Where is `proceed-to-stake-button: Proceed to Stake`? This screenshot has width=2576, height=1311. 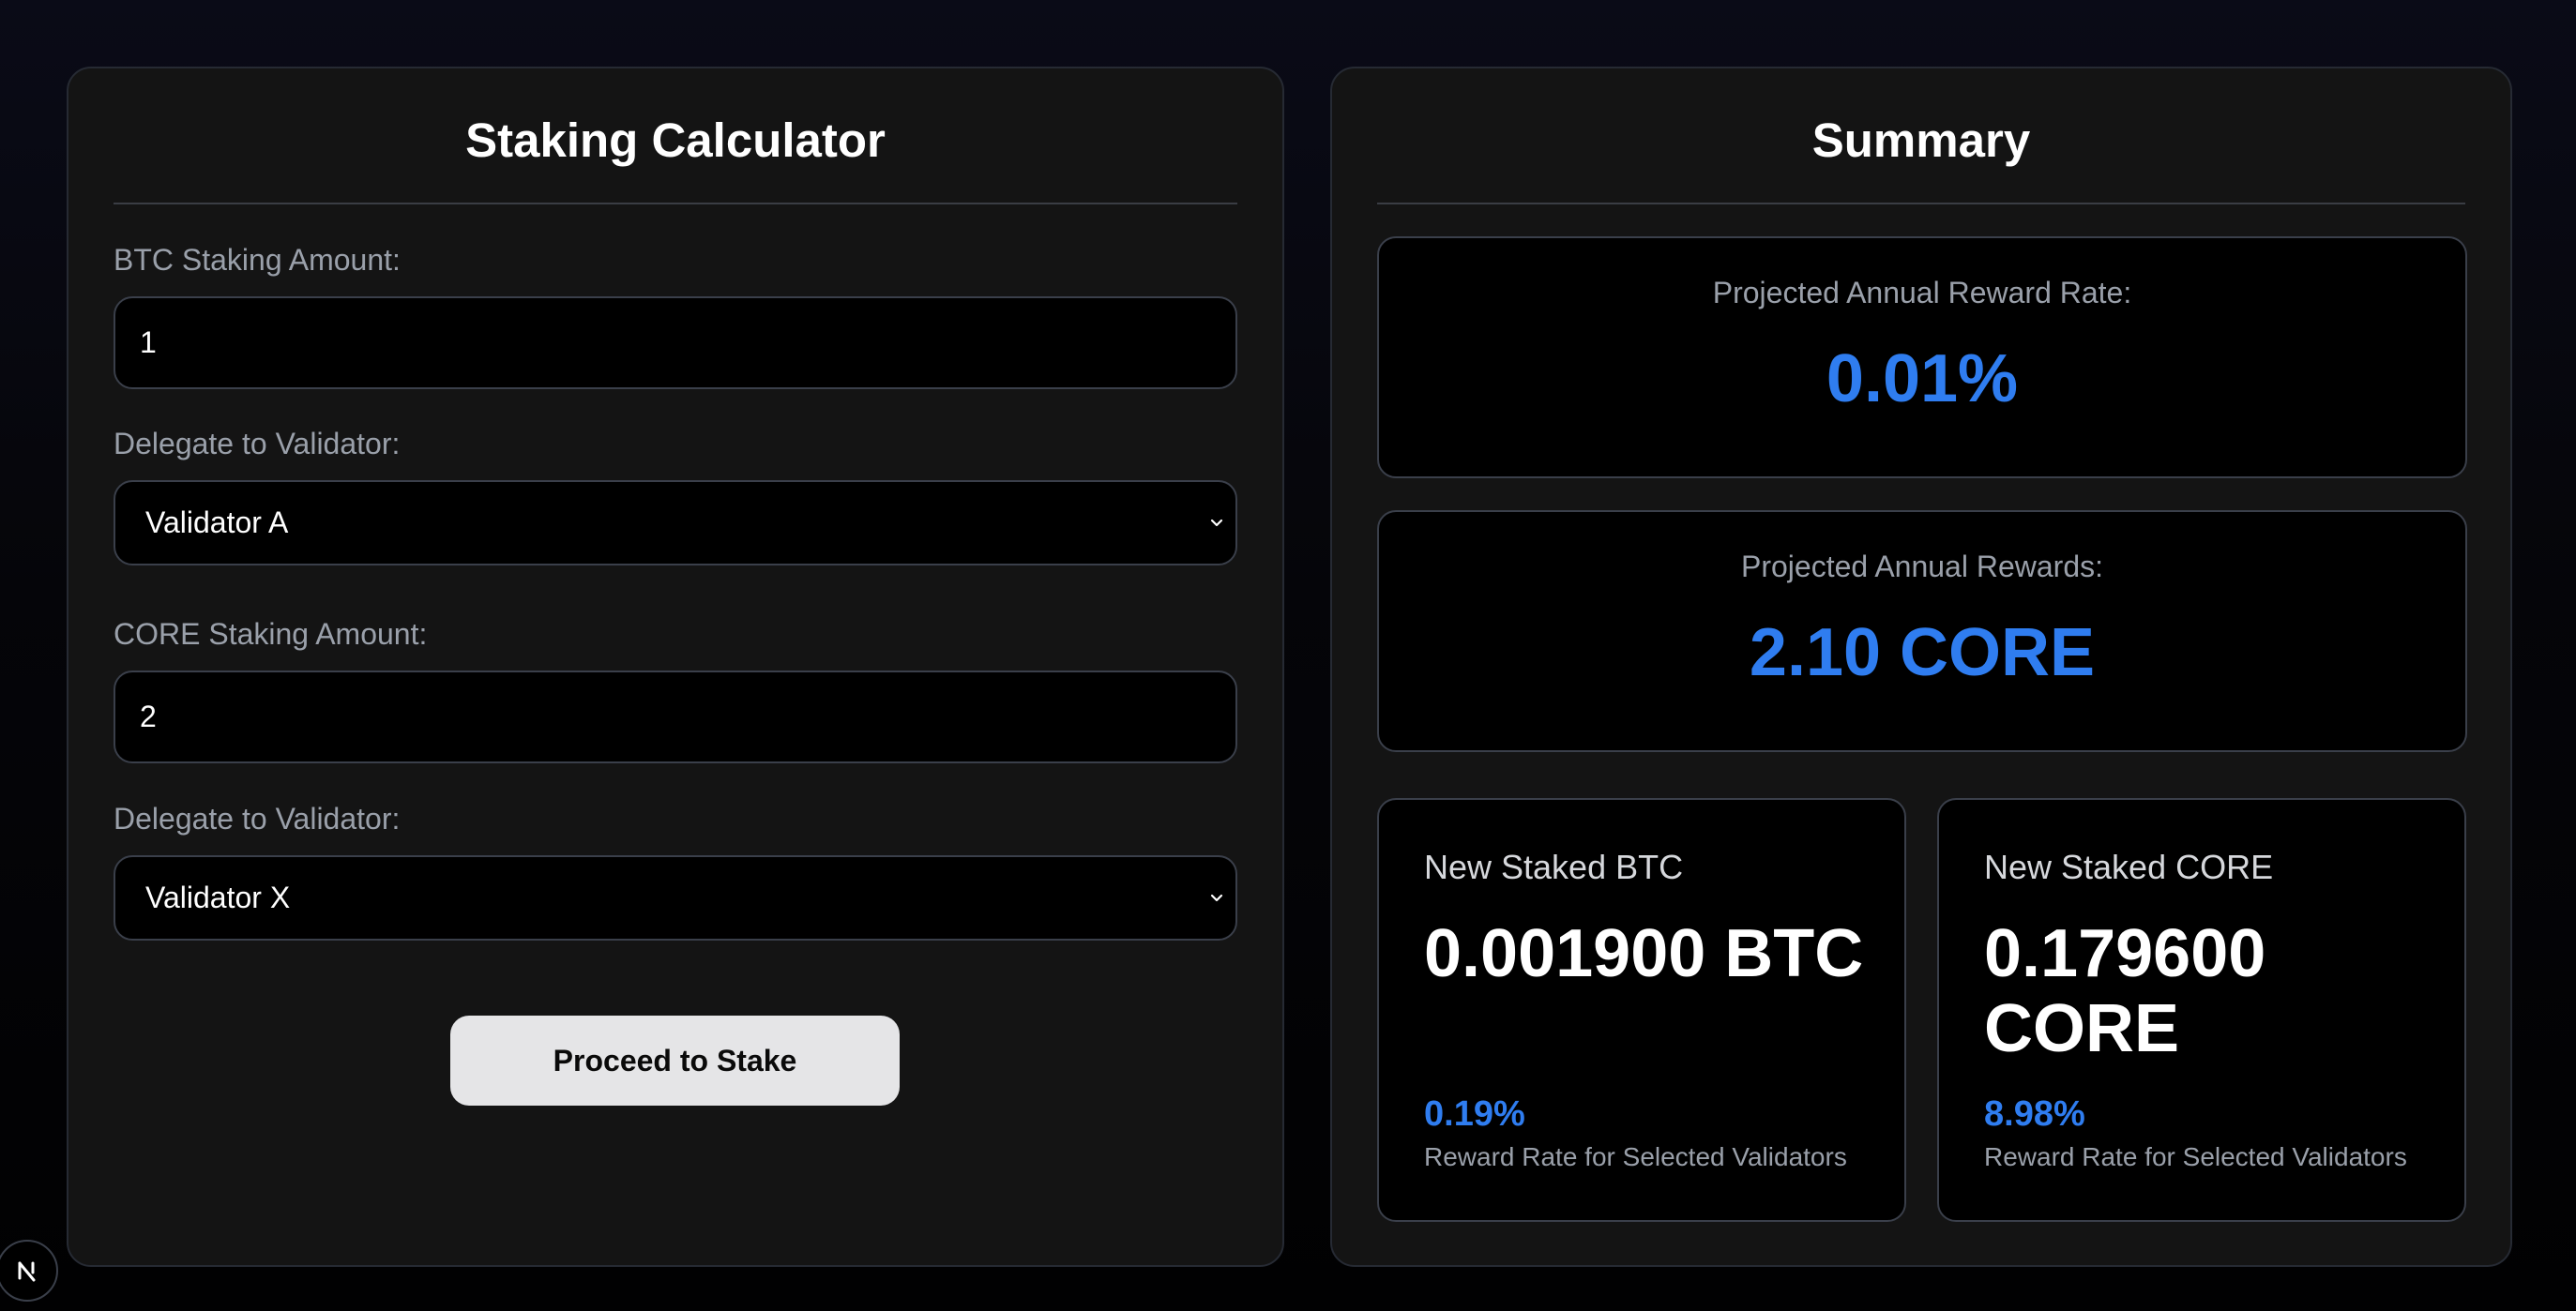 proceed-to-stake-button: Proceed to Stake is located at coordinates (675, 1061).